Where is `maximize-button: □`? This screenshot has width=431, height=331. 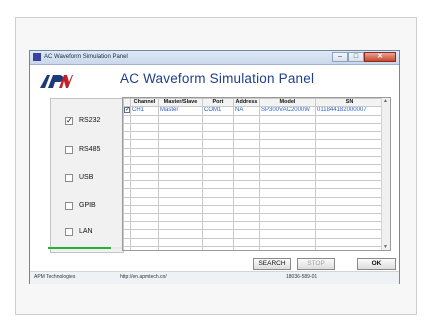
maximize-button: □ is located at coordinates (356, 57).